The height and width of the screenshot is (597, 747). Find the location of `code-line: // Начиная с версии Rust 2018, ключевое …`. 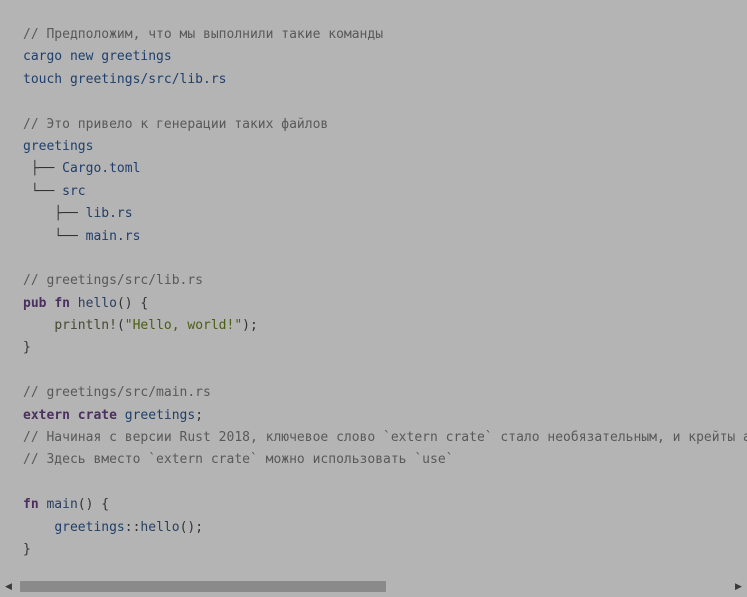

code-line: // Начиная с версии Rust 2018, ключевое … is located at coordinates (385, 438).